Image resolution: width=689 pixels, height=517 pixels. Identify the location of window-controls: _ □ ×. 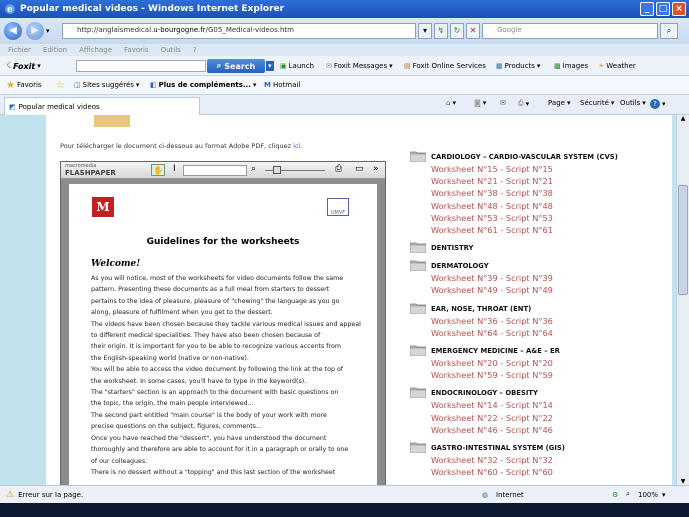
(663, 9).